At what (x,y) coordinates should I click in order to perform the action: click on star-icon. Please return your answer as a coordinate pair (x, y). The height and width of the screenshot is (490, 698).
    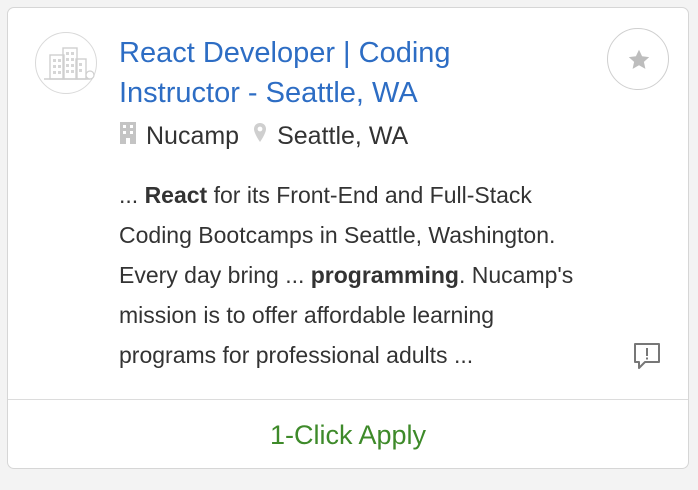
    Looking at the image, I should click on (639, 59).